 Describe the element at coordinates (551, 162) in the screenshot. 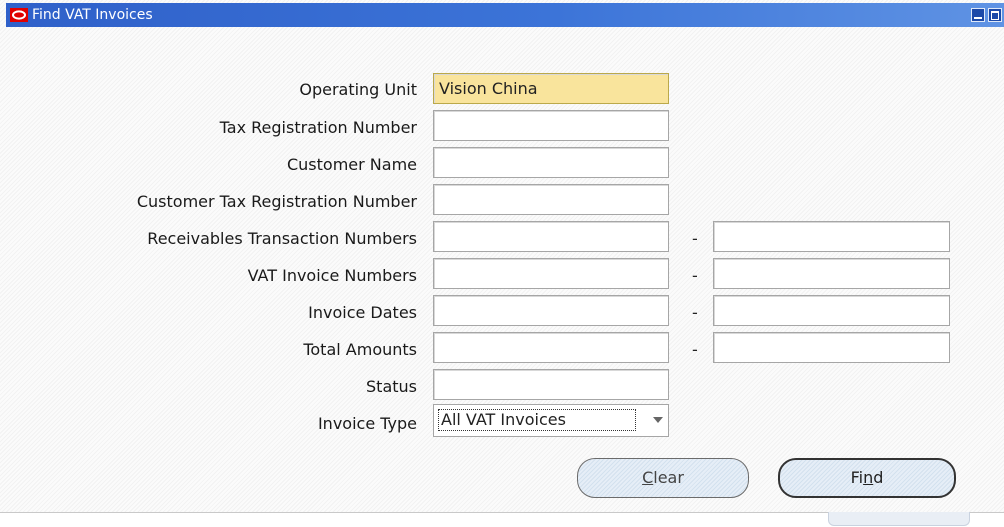

I see `customer-name-field` at that location.